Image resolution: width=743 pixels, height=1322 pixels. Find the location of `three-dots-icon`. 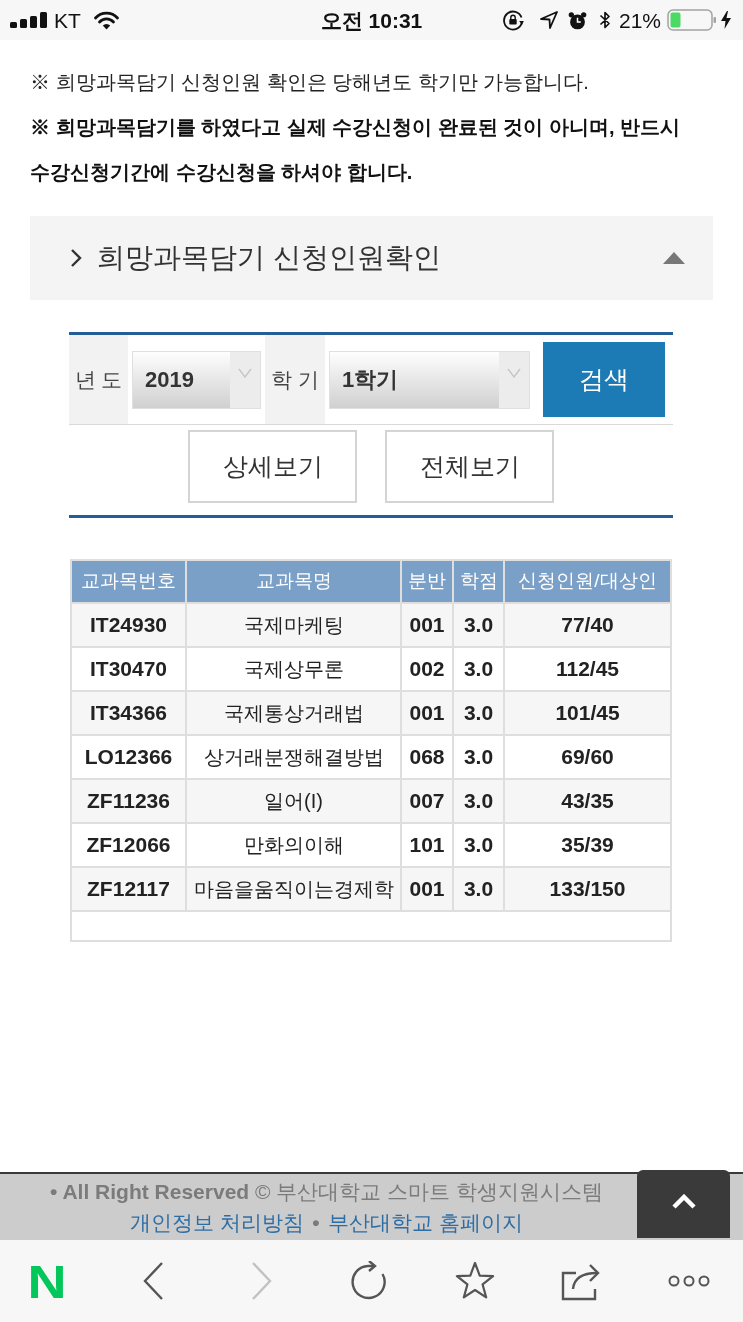

three-dots-icon is located at coordinates (689, 1281).